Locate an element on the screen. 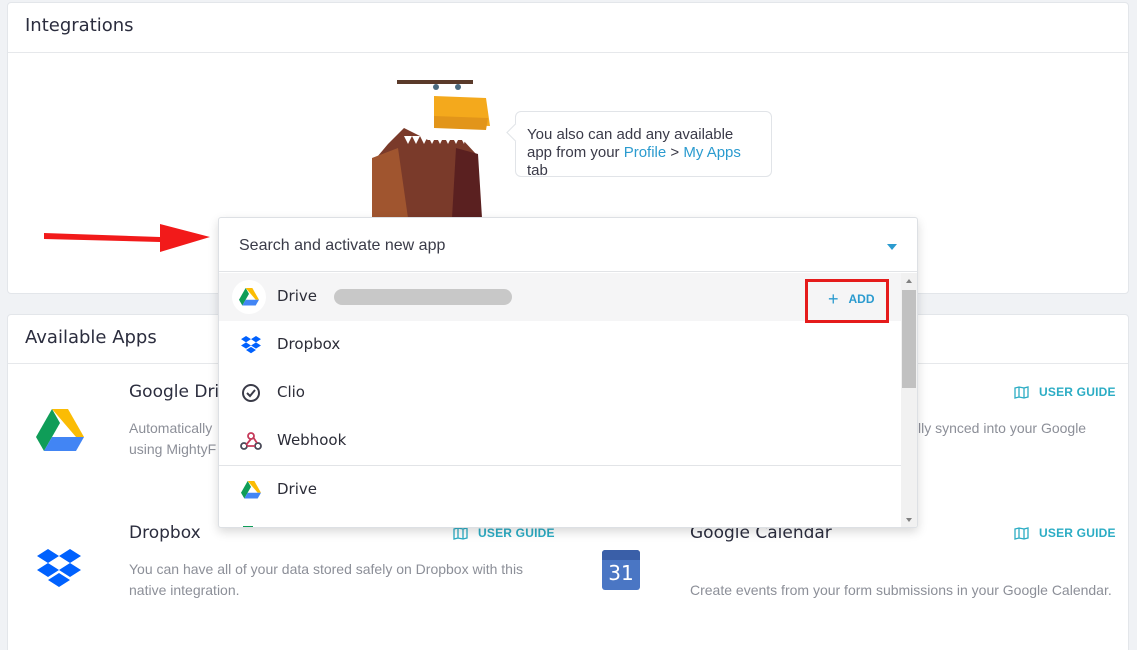 This screenshot has width=1137, height=650. scroll-thumb is located at coordinates (909, 339).